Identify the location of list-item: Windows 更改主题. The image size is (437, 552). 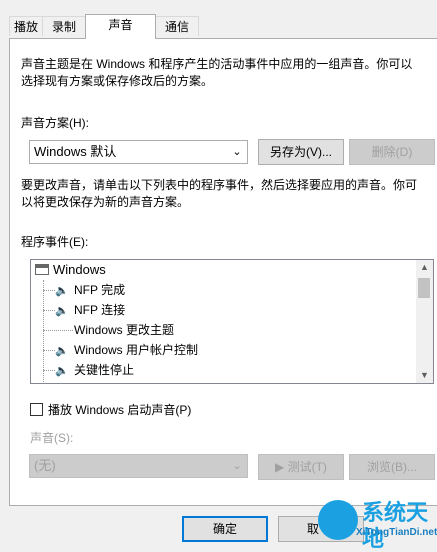
(124, 330).